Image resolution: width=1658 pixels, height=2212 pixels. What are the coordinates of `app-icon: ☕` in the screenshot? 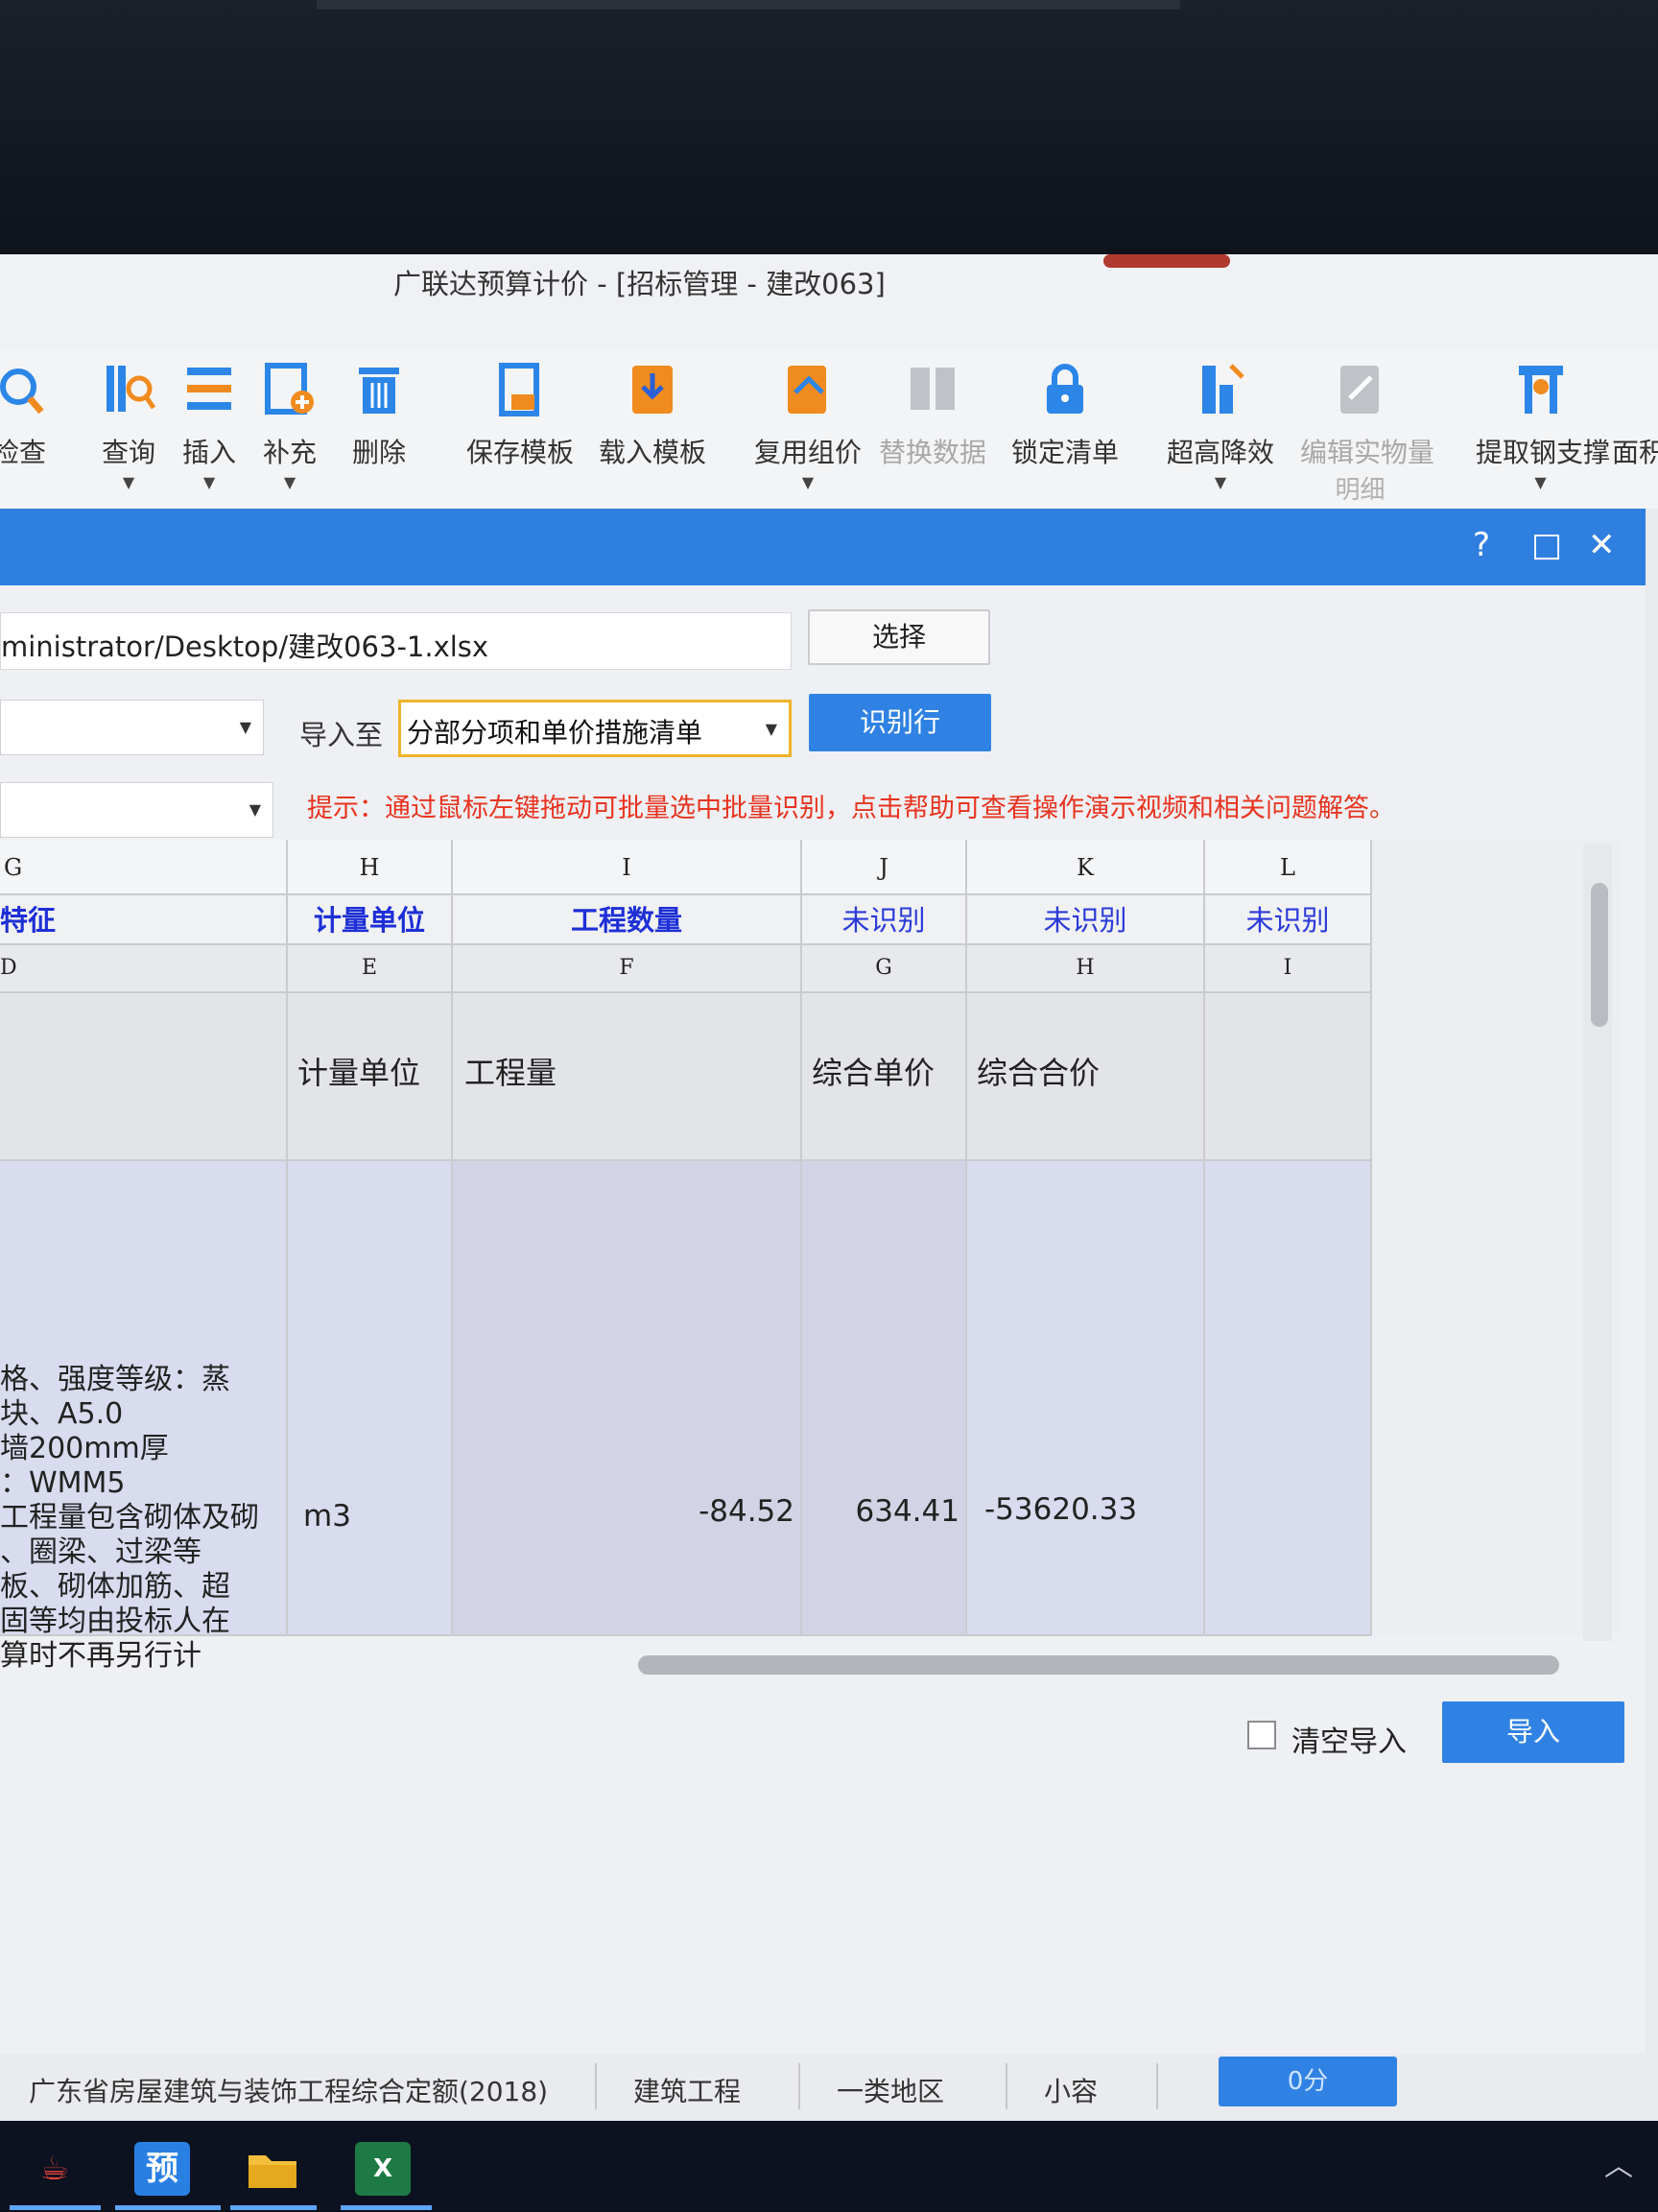 It's located at (55, 2169).